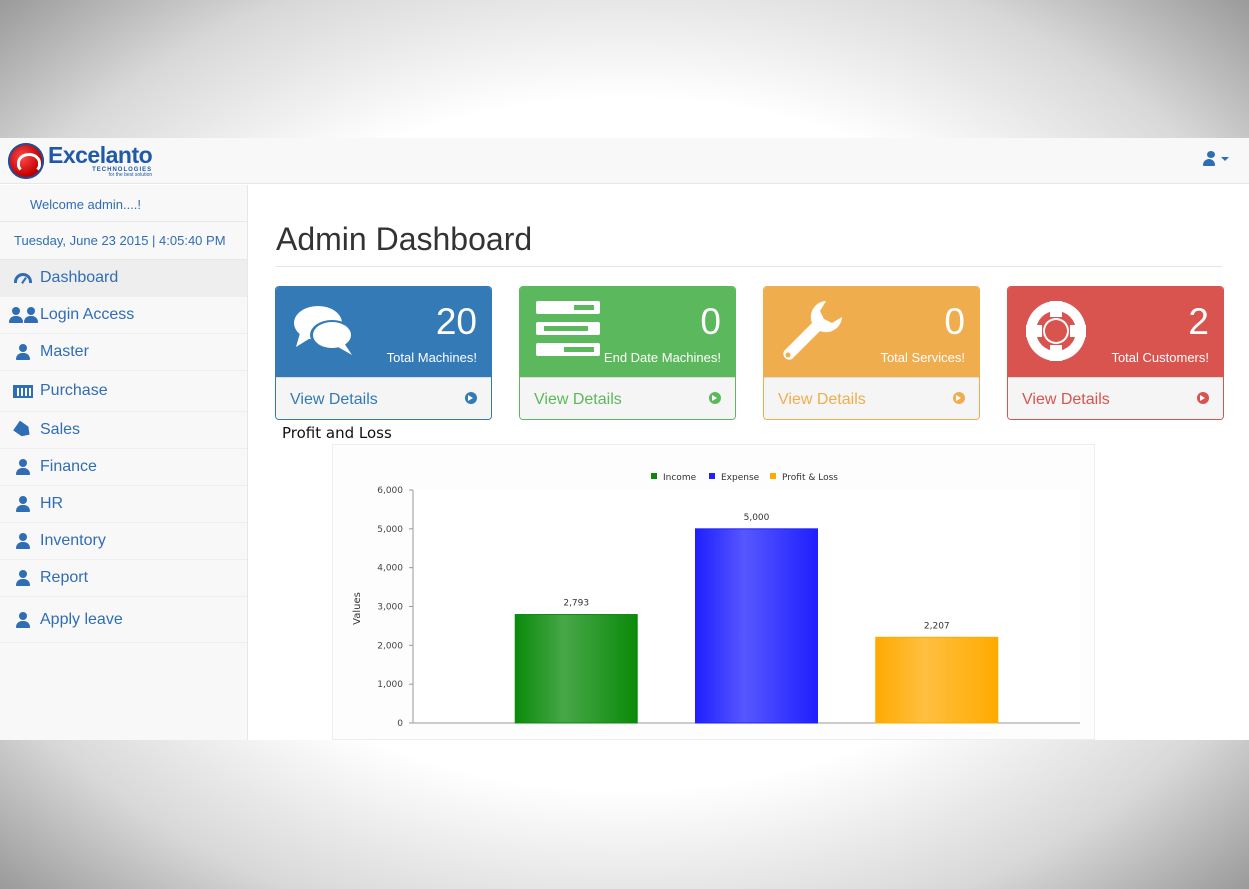 This screenshot has height=889, width=1249. Describe the element at coordinates (1198, 321) in the screenshot. I see `panel-value: 2` at that location.